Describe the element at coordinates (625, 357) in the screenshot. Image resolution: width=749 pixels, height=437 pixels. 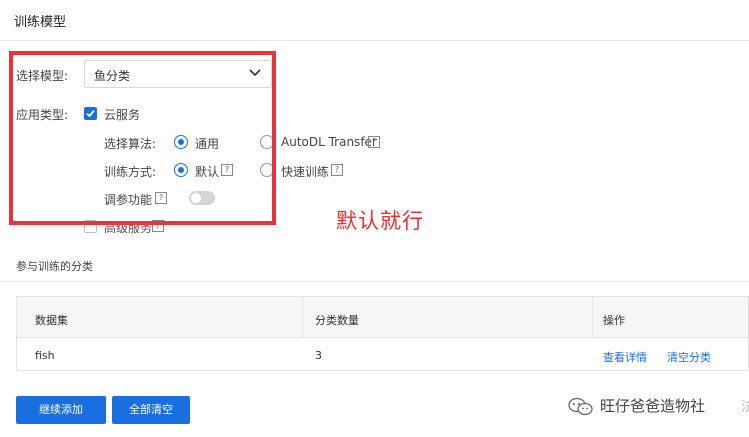
I see `view-details-link: 查看详情` at that location.